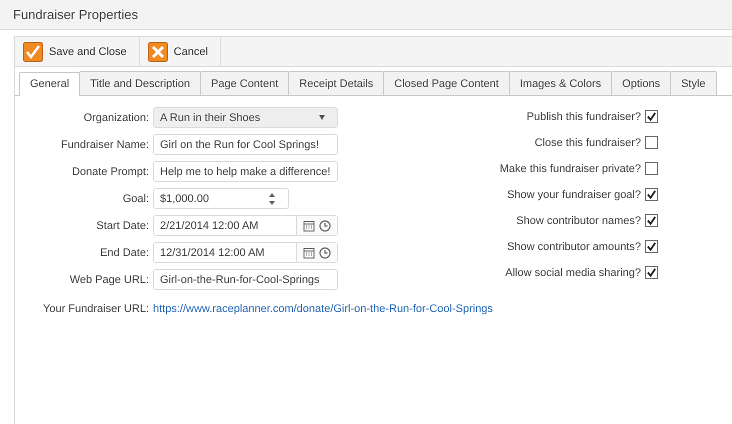 Image resolution: width=732 pixels, height=424 pixels. I want to click on checkbox-label: Allow social media sharing?, so click(573, 272).